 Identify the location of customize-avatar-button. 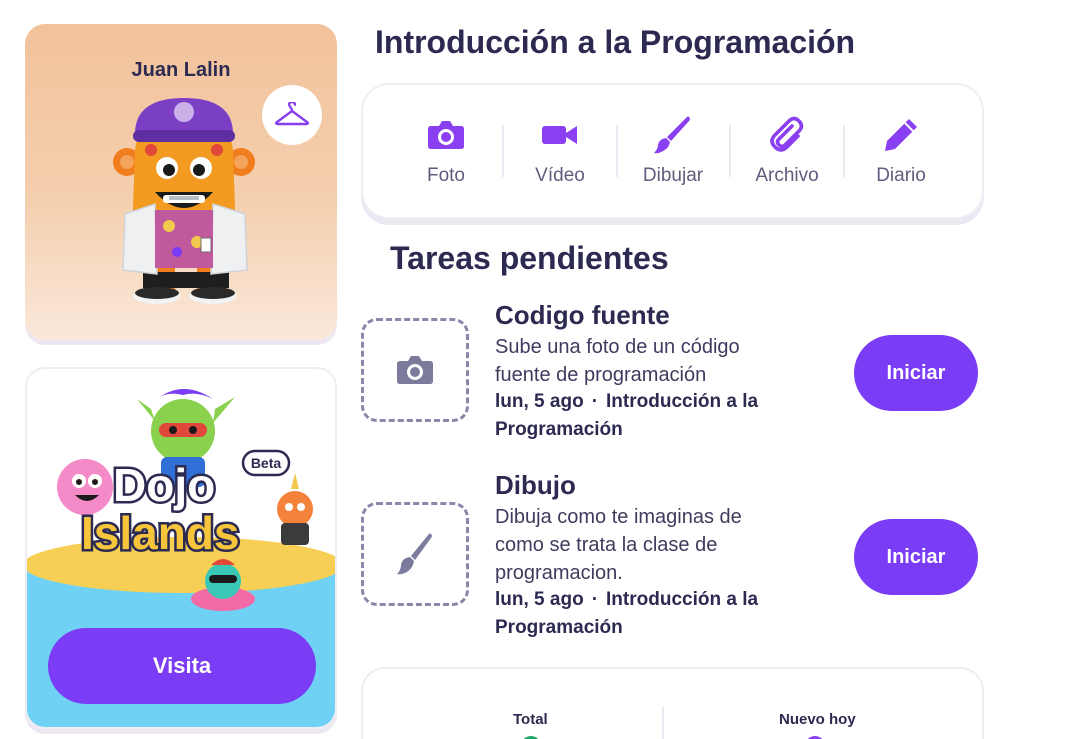
(292, 115).